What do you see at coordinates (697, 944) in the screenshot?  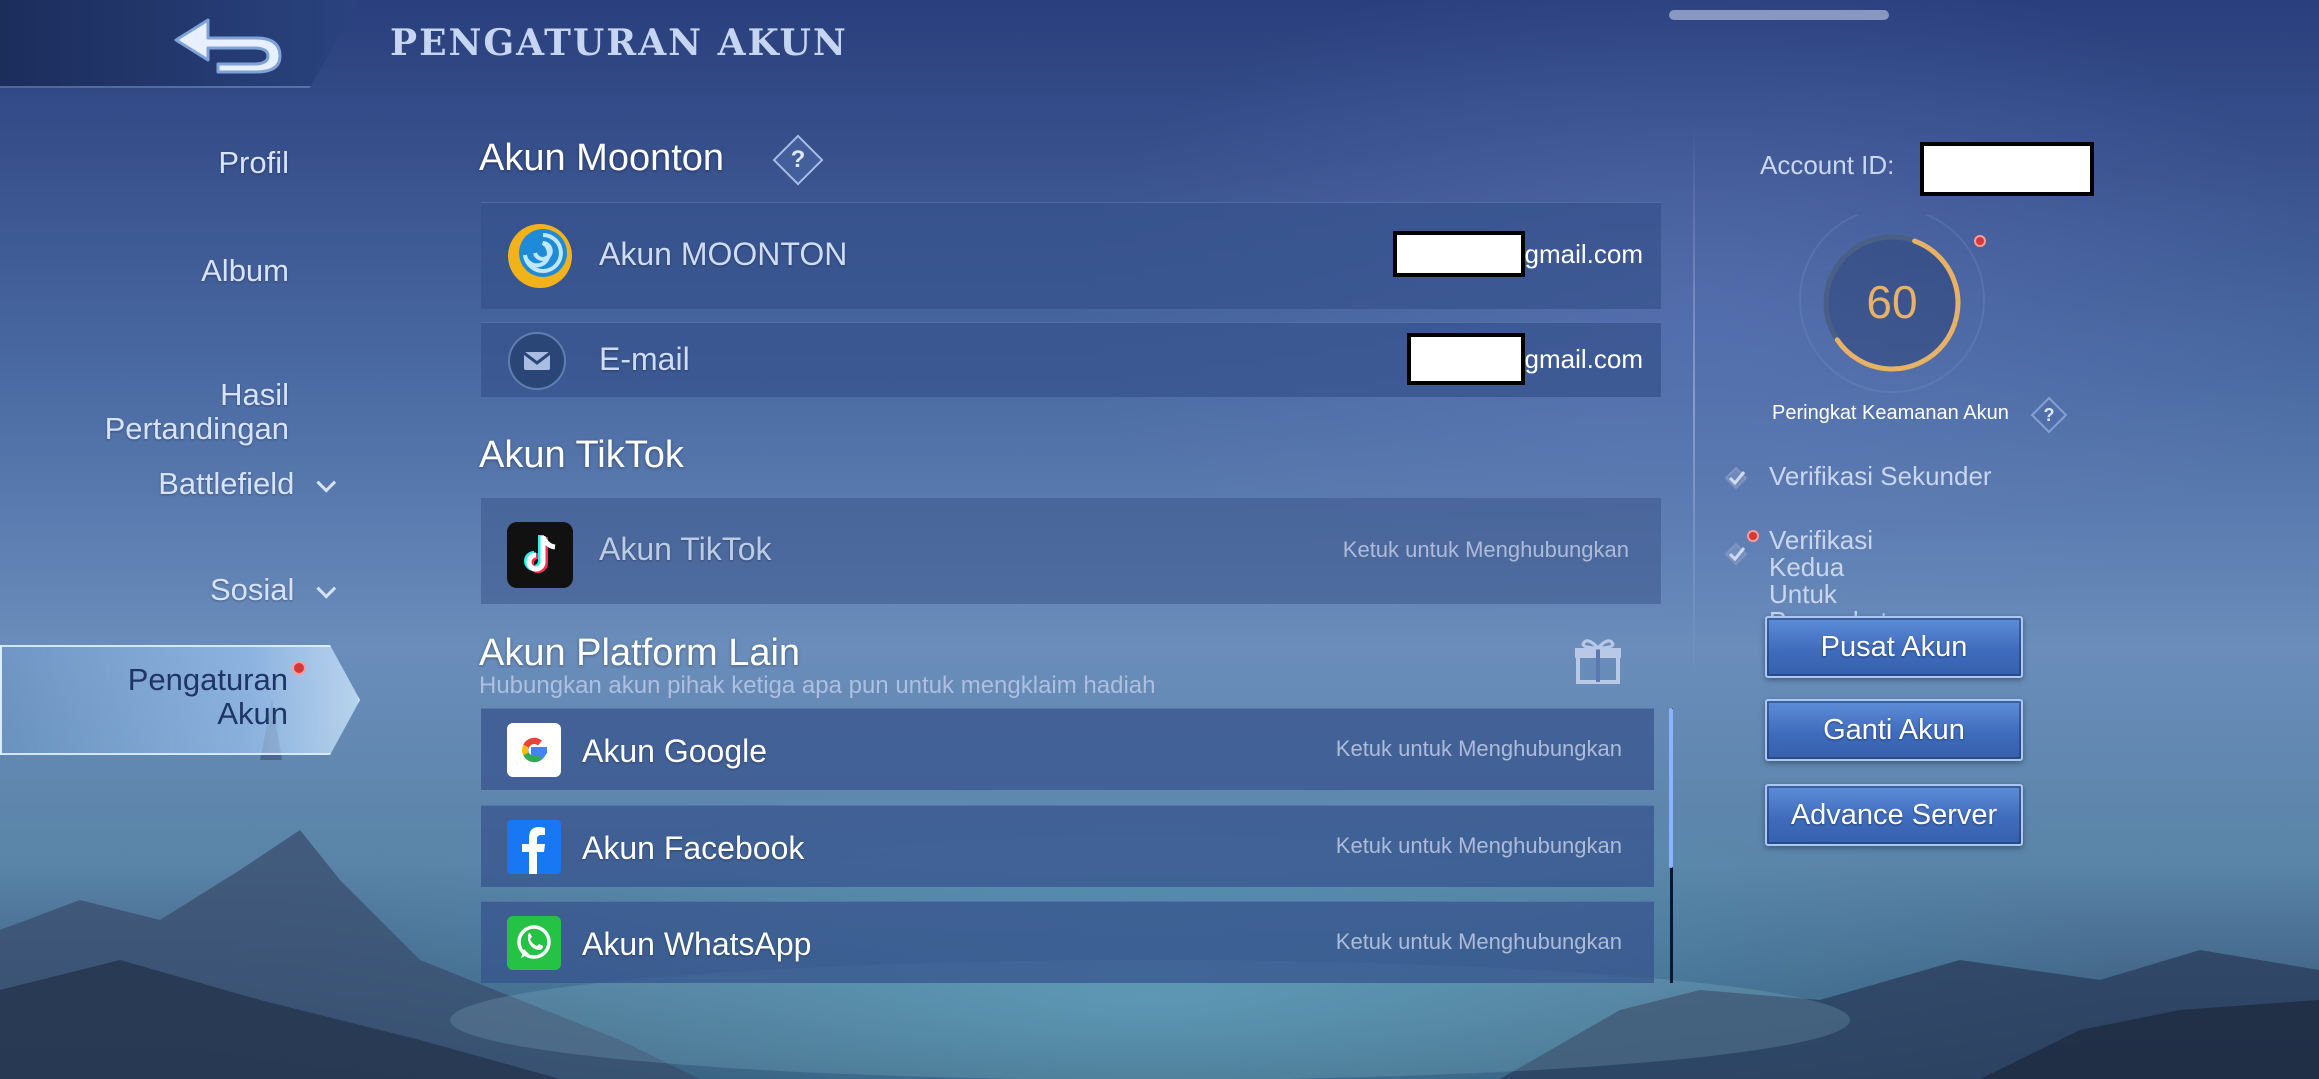 I see `row-label: Akun WhatsApp` at bounding box center [697, 944].